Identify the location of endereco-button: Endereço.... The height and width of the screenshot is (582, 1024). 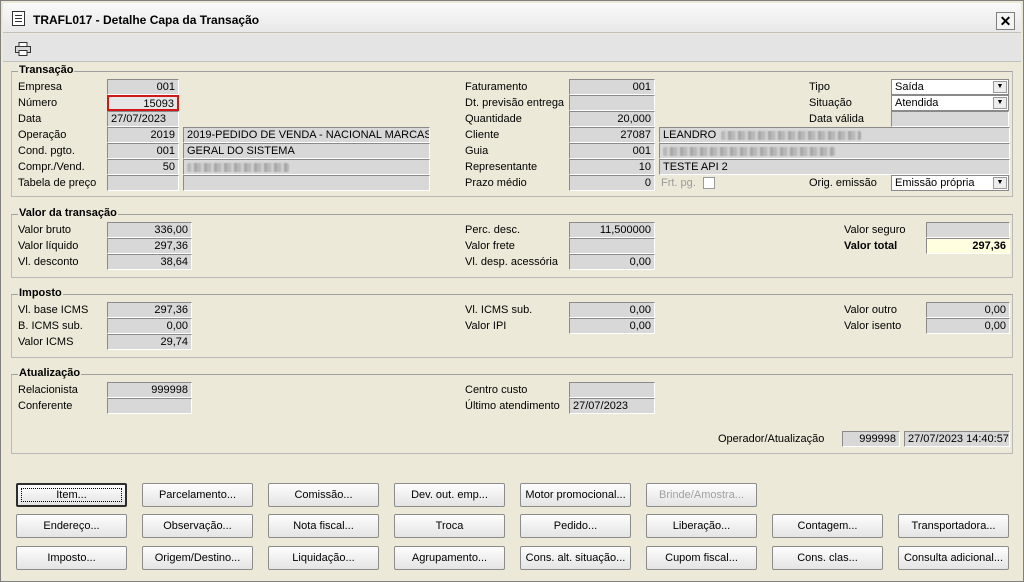
(71, 526).